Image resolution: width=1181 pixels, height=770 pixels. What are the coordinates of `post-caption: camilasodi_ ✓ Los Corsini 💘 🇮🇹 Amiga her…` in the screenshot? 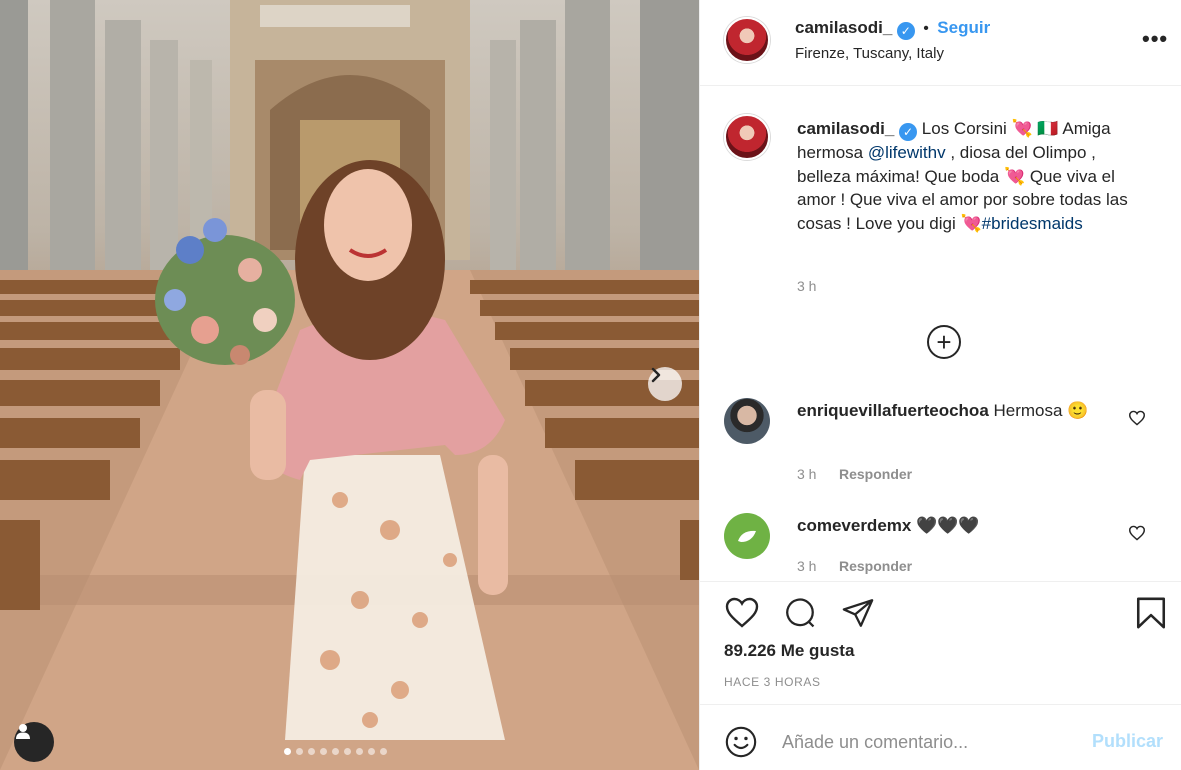 It's located at (967, 176).